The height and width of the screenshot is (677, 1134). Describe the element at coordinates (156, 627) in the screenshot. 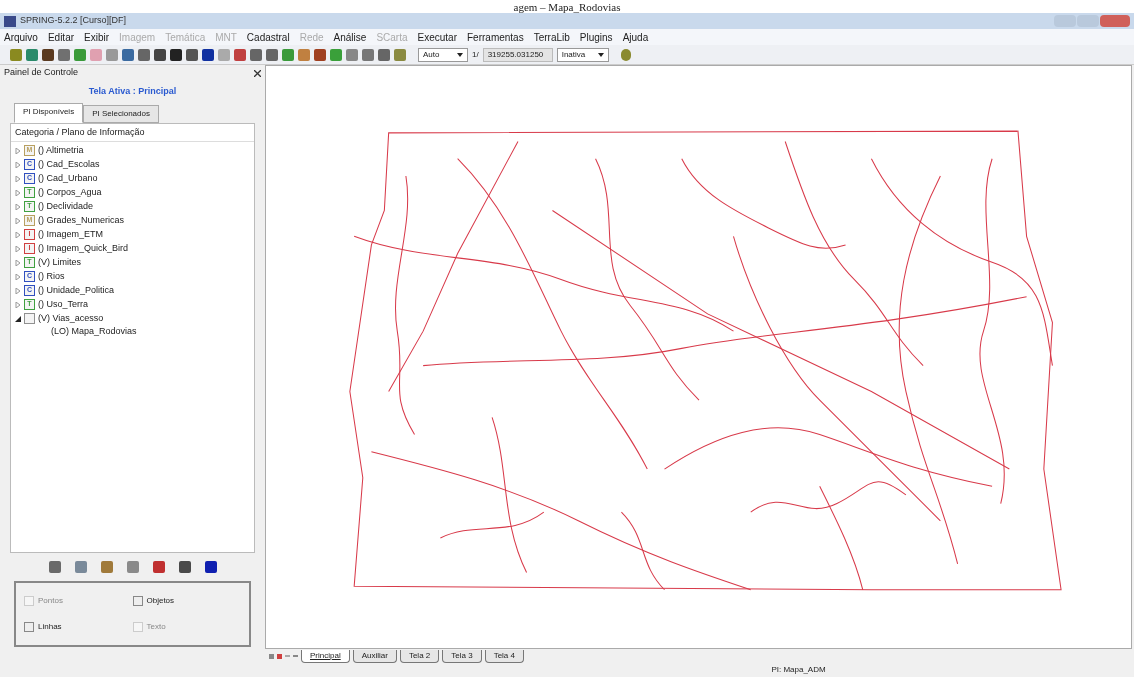

I see `checkbox-label: Texto` at that location.